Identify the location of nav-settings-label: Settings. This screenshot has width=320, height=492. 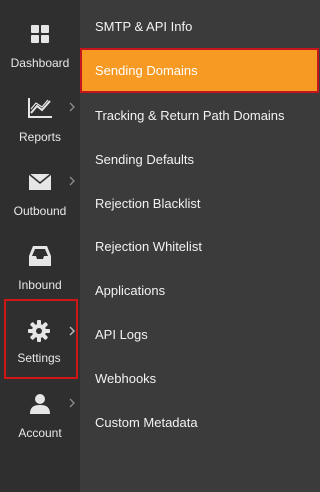
(39, 358).